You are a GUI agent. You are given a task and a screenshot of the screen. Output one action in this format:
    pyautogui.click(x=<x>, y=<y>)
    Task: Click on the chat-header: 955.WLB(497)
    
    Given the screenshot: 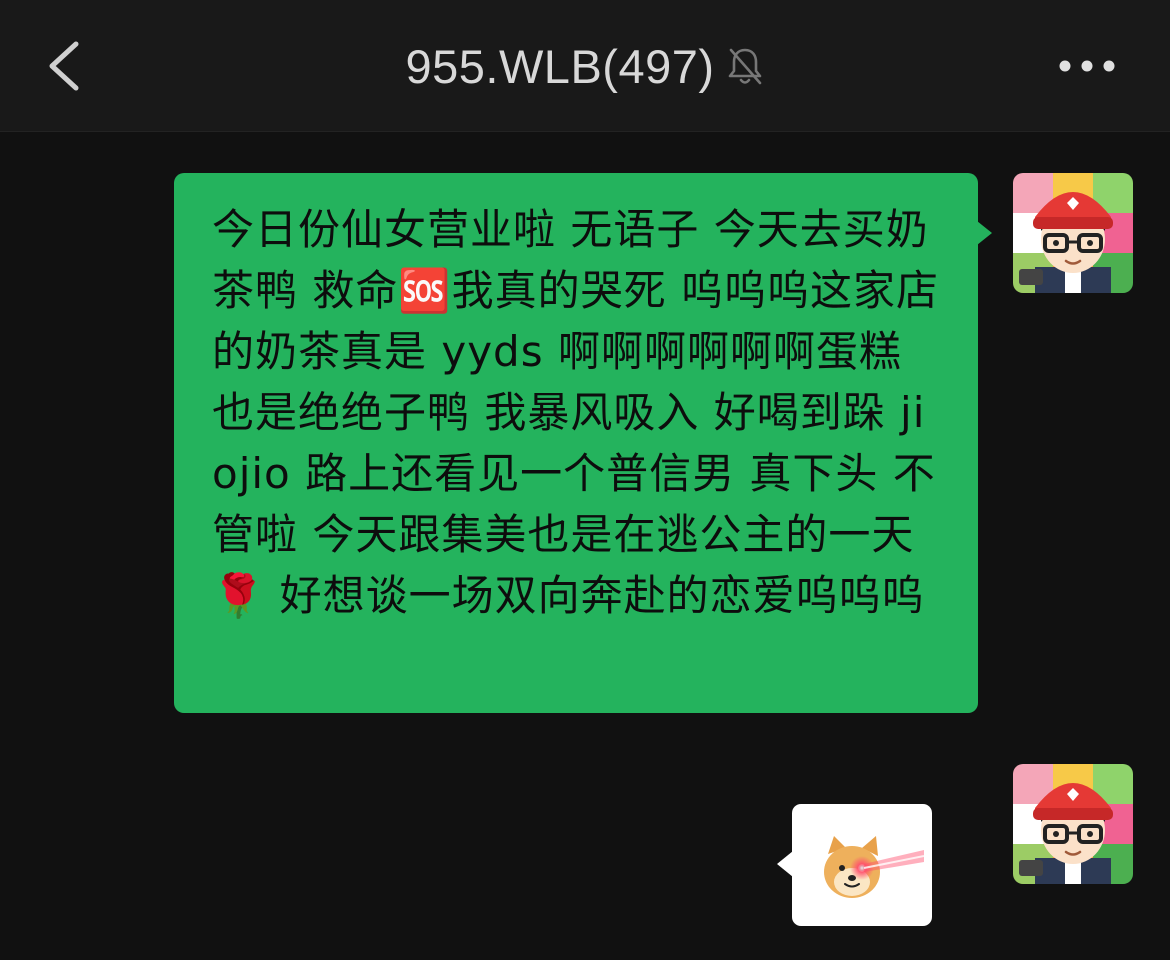 What is the action you would take?
    pyautogui.click(x=585, y=66)
    